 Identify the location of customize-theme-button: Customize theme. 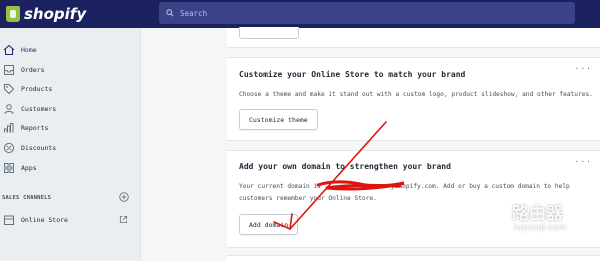
(278, 119).